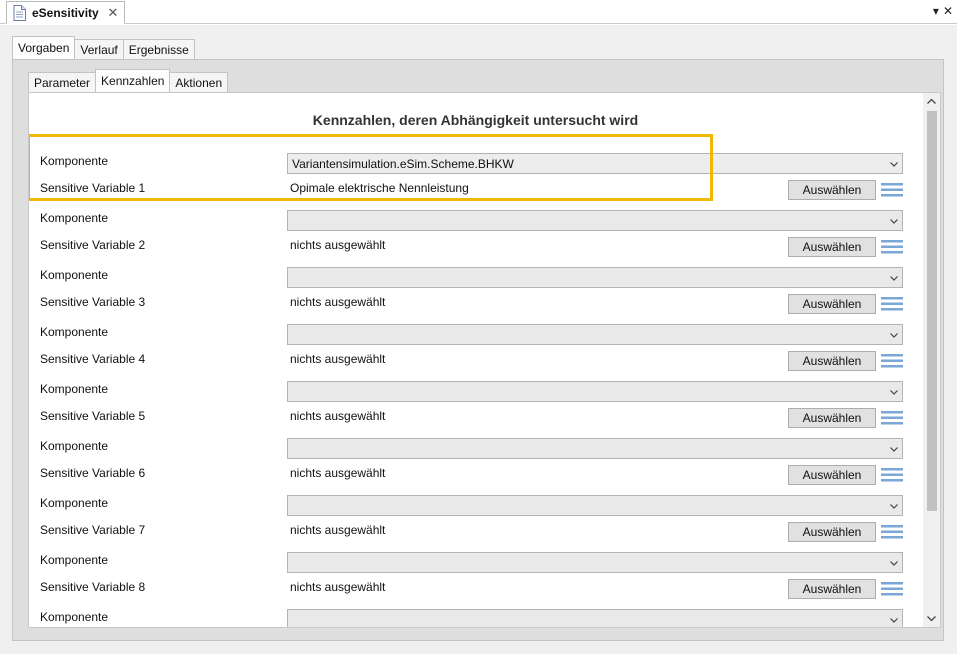  I want to click on vertical-scrollbar, so click(931, 360).